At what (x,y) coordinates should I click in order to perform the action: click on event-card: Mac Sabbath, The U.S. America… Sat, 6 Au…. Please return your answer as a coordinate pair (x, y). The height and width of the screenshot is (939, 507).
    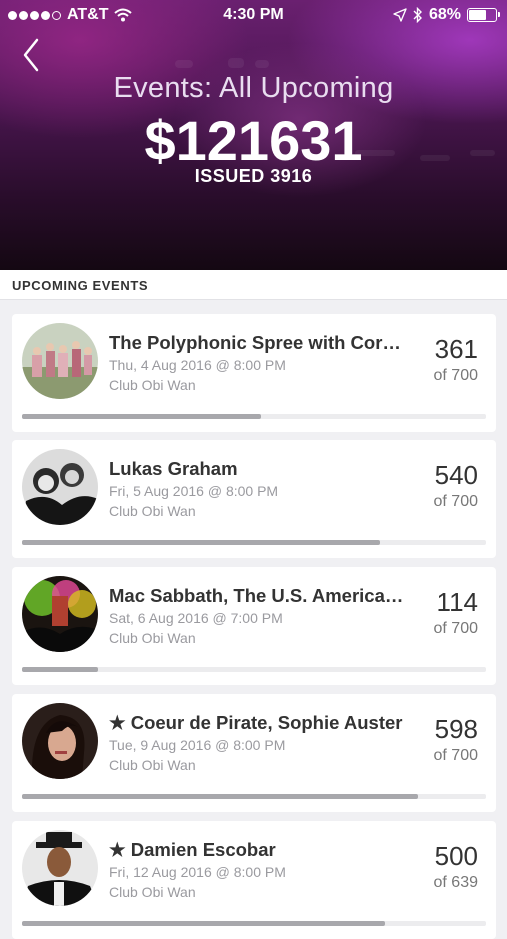
    Looking at the image, I should click on (254, 626).